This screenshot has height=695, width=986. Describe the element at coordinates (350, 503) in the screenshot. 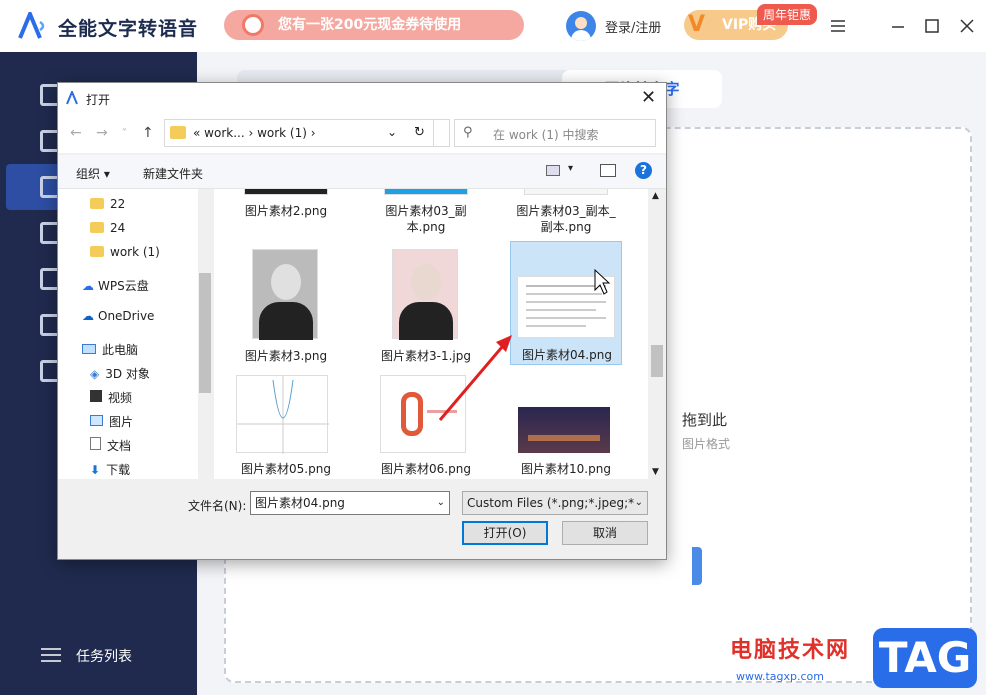

I see `filename-input: 图片素材04.png ⌄` at that location.